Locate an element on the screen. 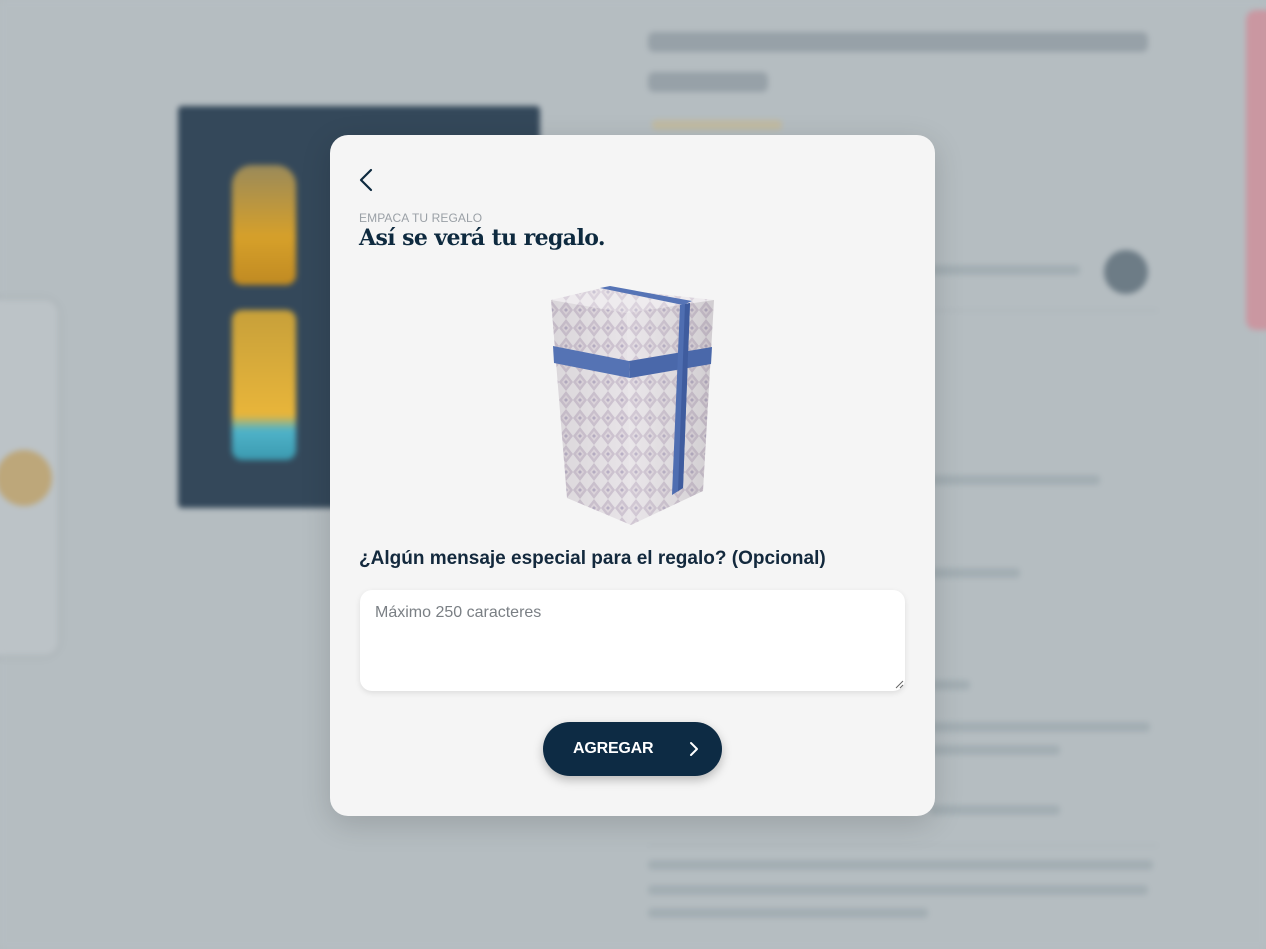 Image resolution: width=1266 pixels, height=949 pixels. add-button-label: AGREGAR is located at coordinates (613, 748).